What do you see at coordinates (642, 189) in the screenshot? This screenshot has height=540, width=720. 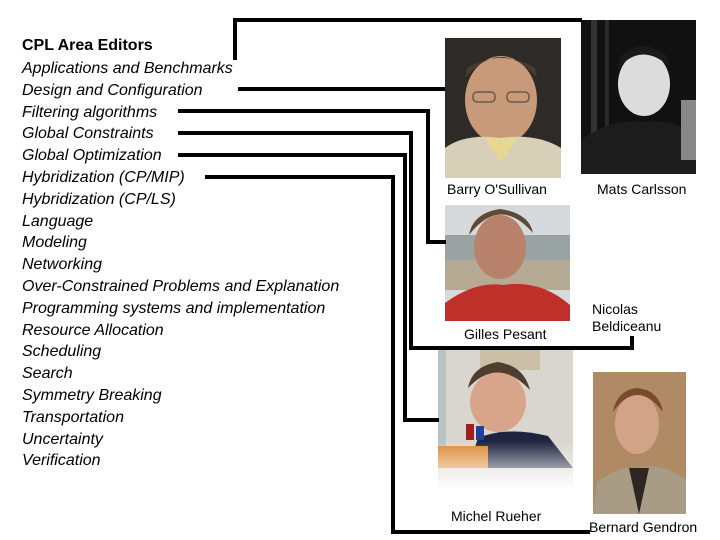 I see `mats-carlsson-name: Mats Carlsson` at bounding box center [642, 189].